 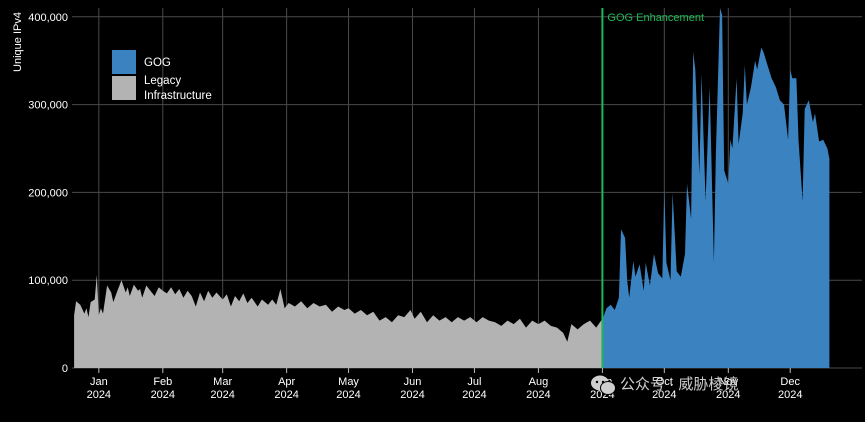 I want to click on watermark: 公众号 · 威胁棱镜, so click(x=664, y=385).